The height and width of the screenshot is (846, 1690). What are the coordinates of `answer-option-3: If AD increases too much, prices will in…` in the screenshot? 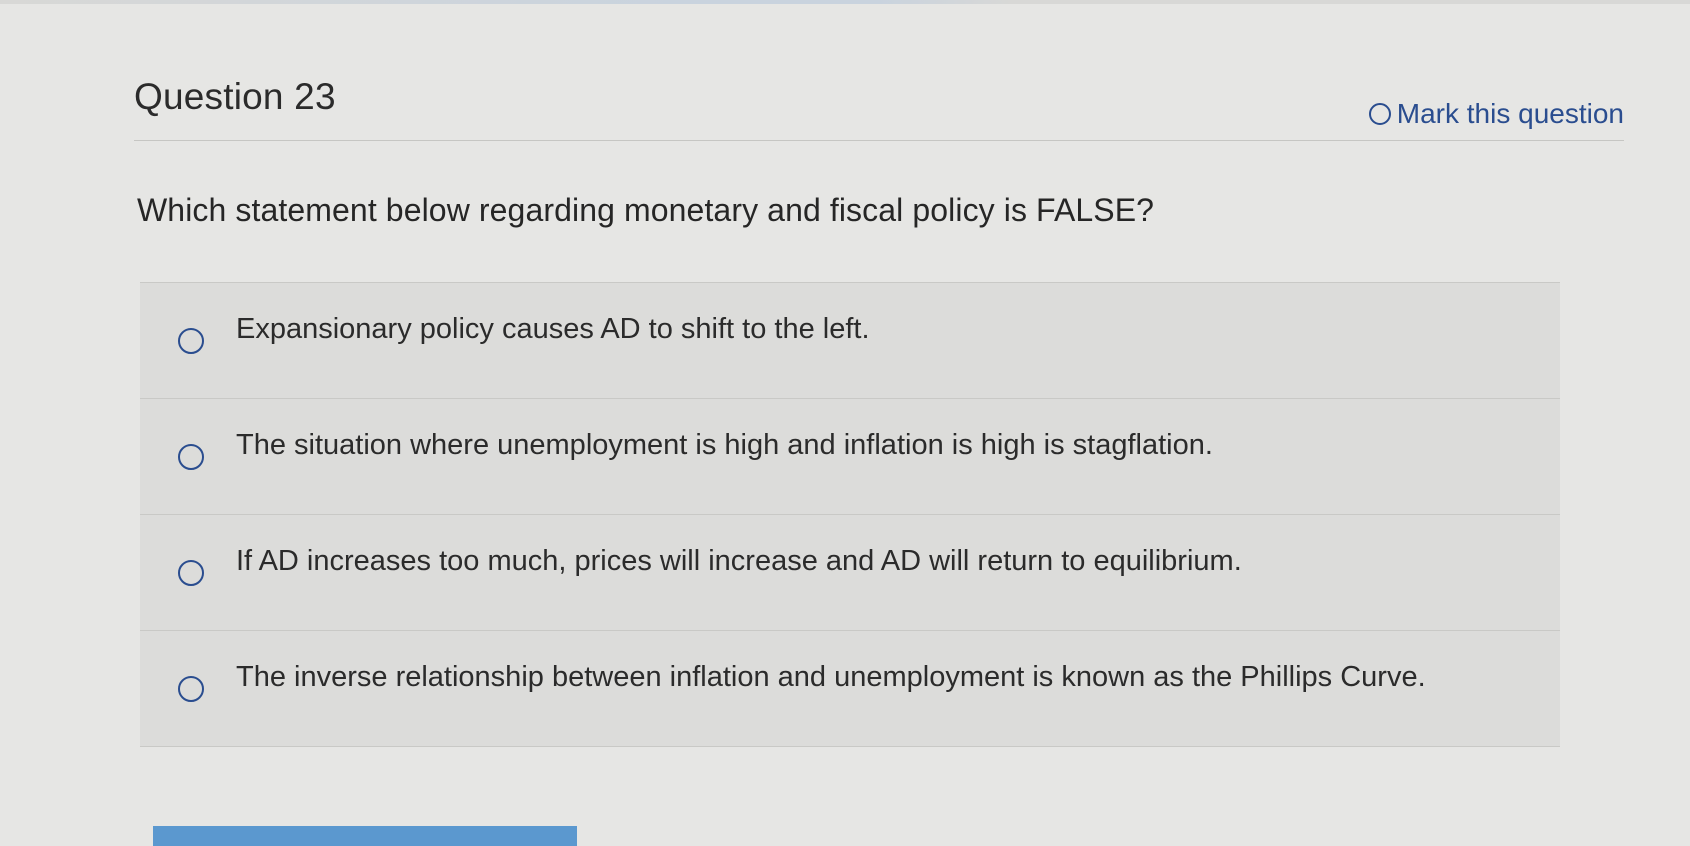 It's located at (850, 573).